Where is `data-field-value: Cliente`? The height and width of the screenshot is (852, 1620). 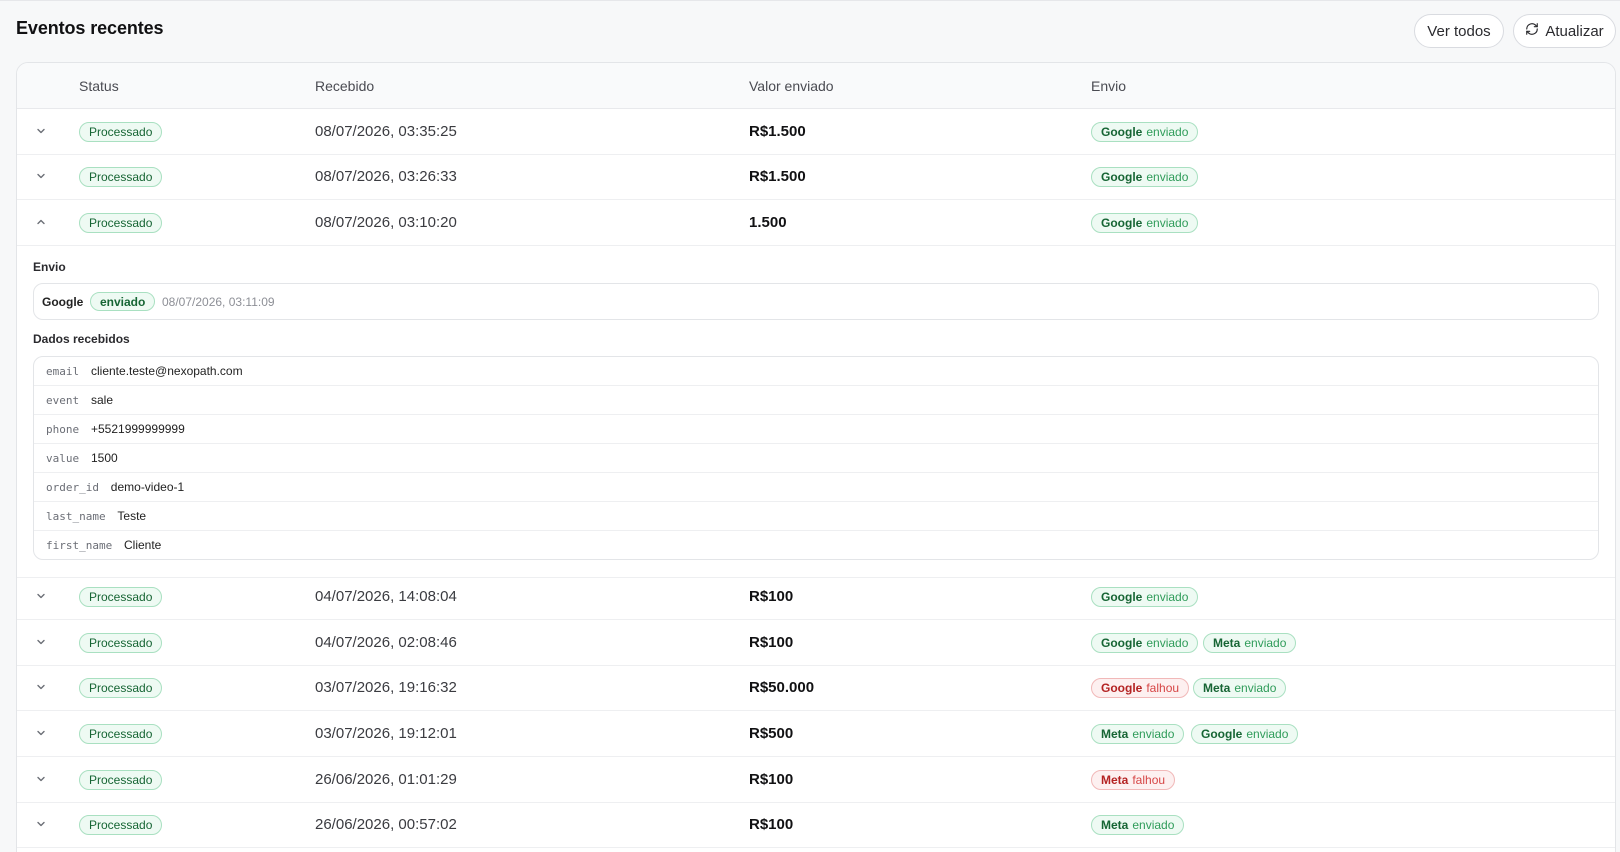 data-field-value: Cliente is located at coordinates (143, 545).